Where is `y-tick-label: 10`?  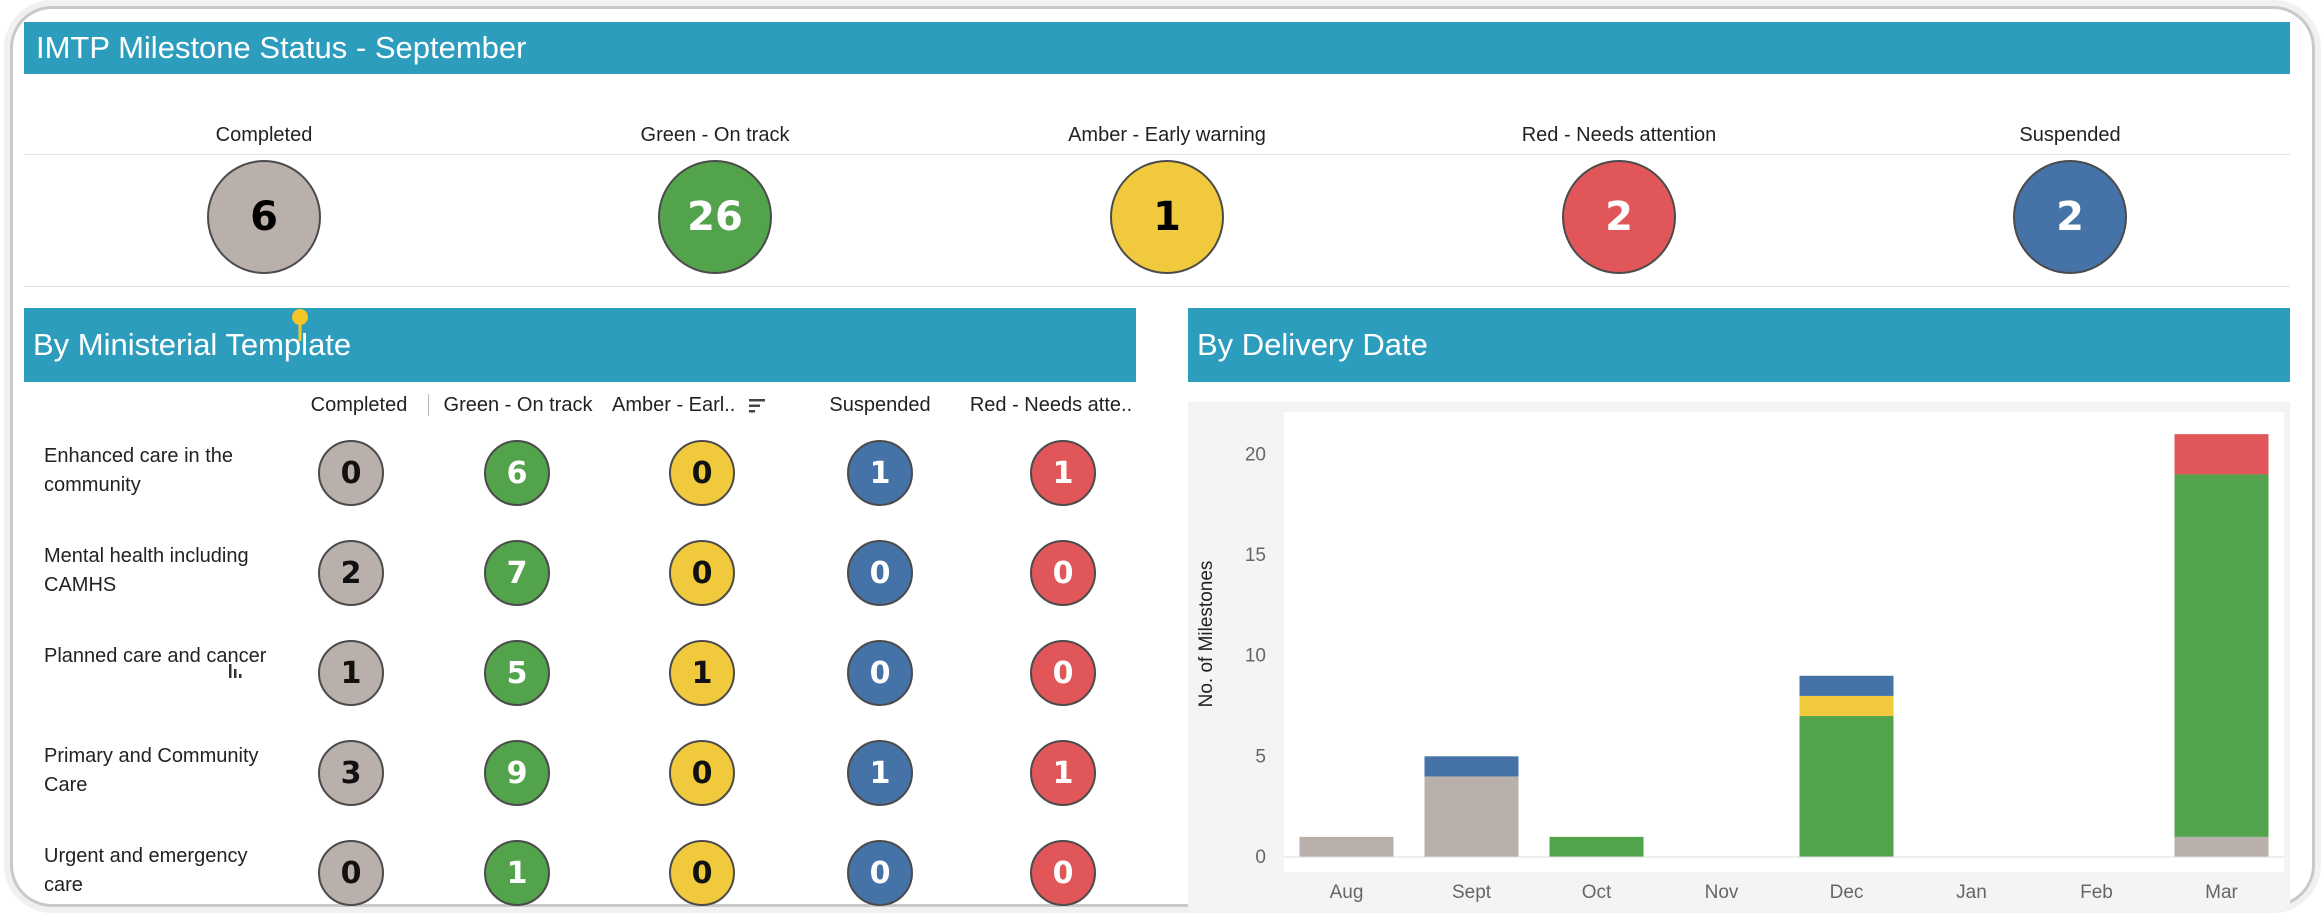 y-tick-label: 10 is located at coordinates (1255, 656).